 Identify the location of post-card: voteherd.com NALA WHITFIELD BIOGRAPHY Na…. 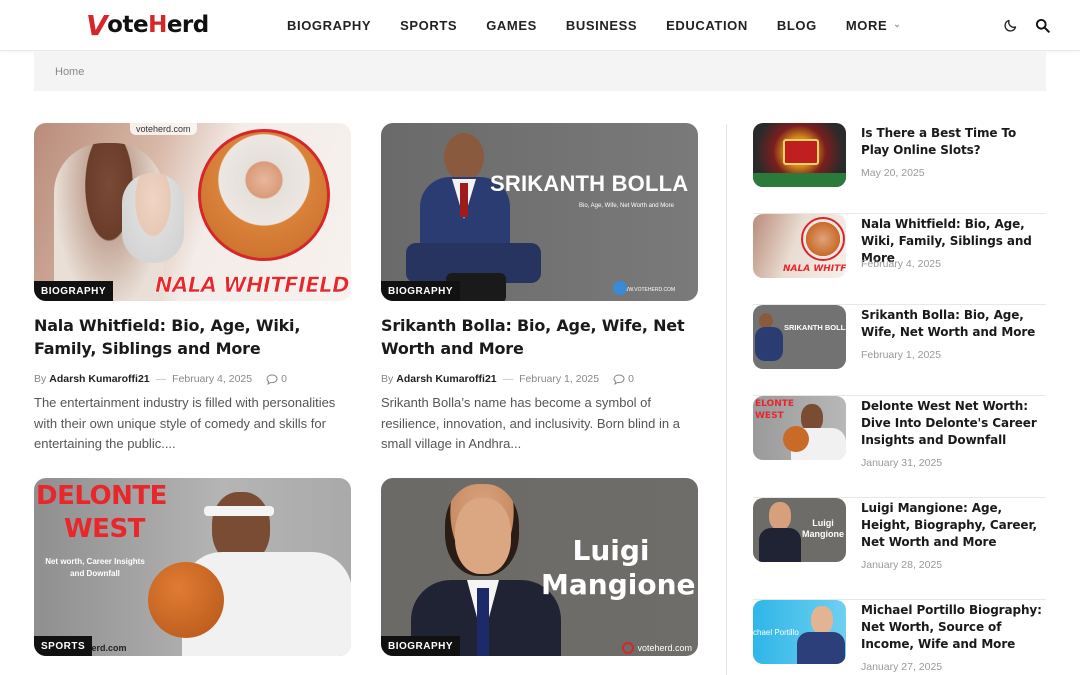
(192, 289).